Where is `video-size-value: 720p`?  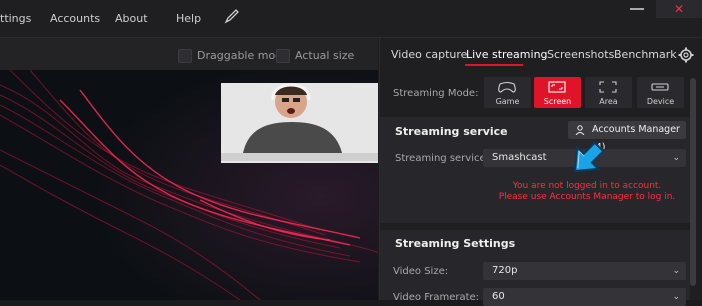 video-size-value: 720p is located at coordinates (505, 270).